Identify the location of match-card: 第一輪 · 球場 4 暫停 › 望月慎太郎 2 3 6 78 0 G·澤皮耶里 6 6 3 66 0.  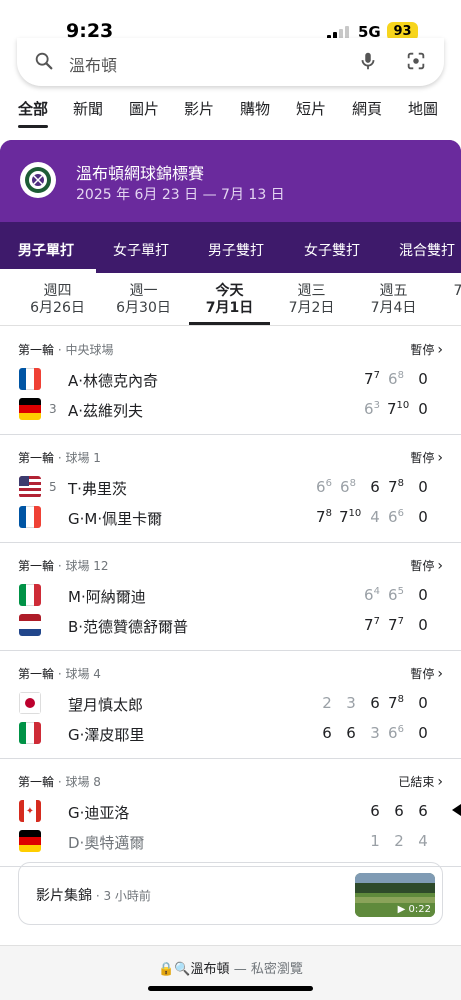
(230, 705).